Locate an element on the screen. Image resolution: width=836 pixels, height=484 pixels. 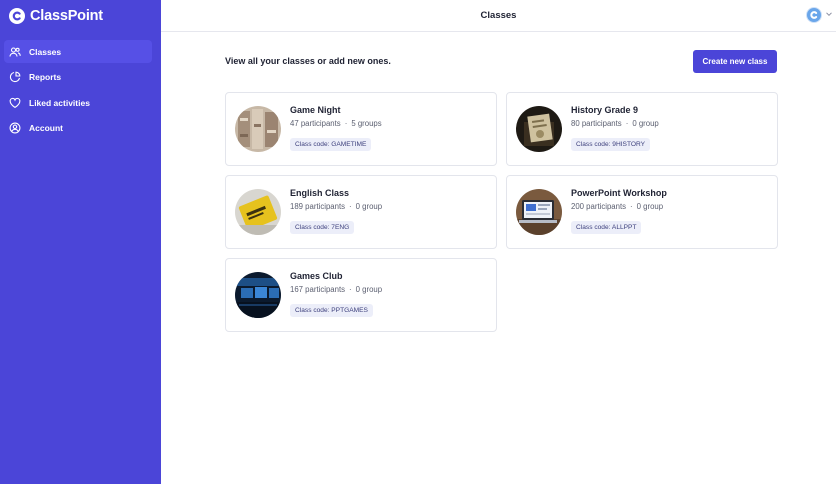
sidebar-item-reports: Reports is located at coordinates (78, 77).